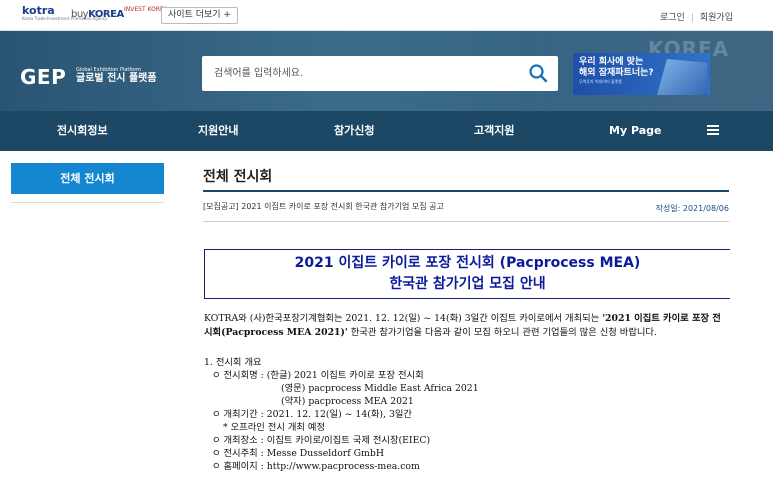  What do you see at coordinates (218, 131) in the screenshot?
I see `nav-support-guide: 지원안내` at bounding box center [218, 131].